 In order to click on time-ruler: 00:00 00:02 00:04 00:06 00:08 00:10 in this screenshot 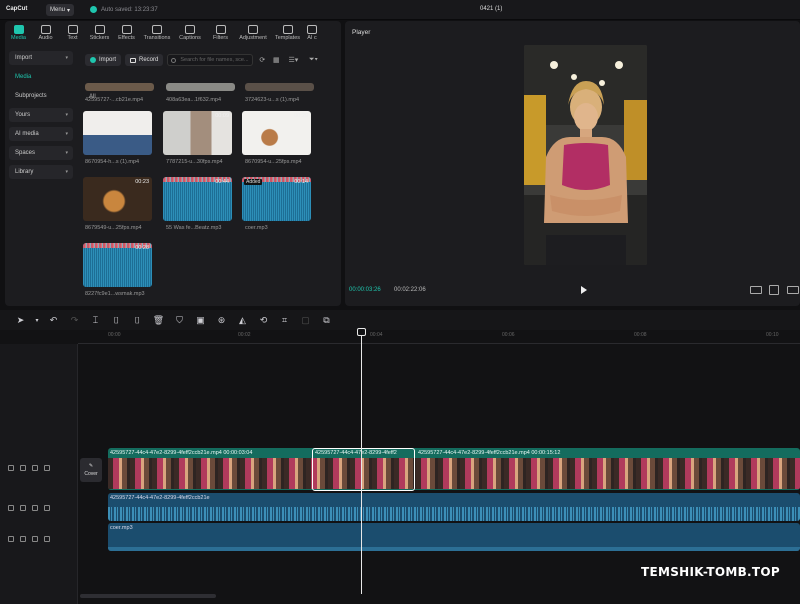, I will do `click(439, 337)`.